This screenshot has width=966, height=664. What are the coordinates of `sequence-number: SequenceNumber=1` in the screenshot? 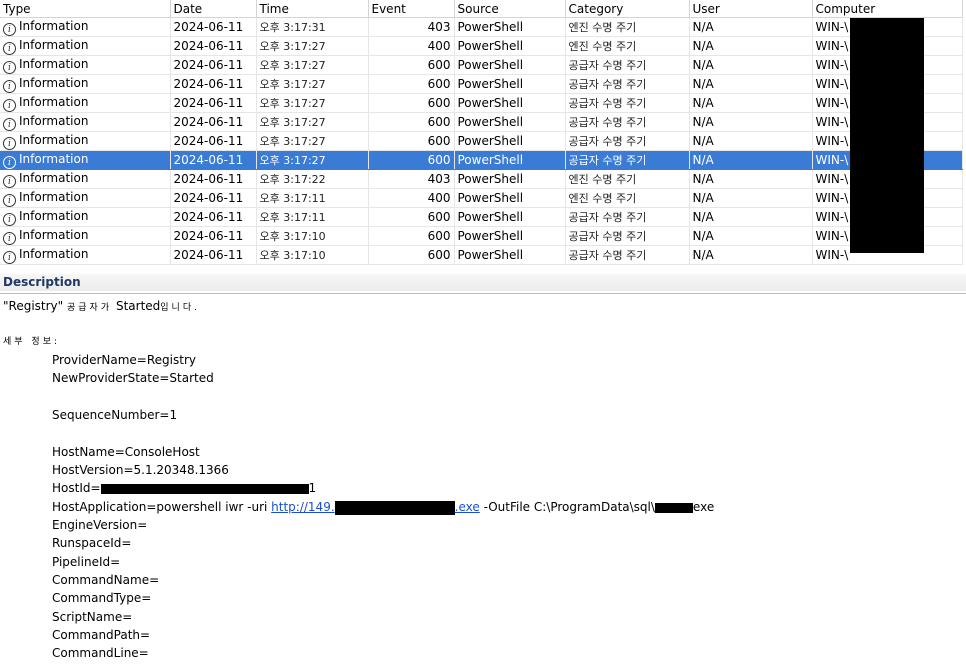 It's located at (115, 415).